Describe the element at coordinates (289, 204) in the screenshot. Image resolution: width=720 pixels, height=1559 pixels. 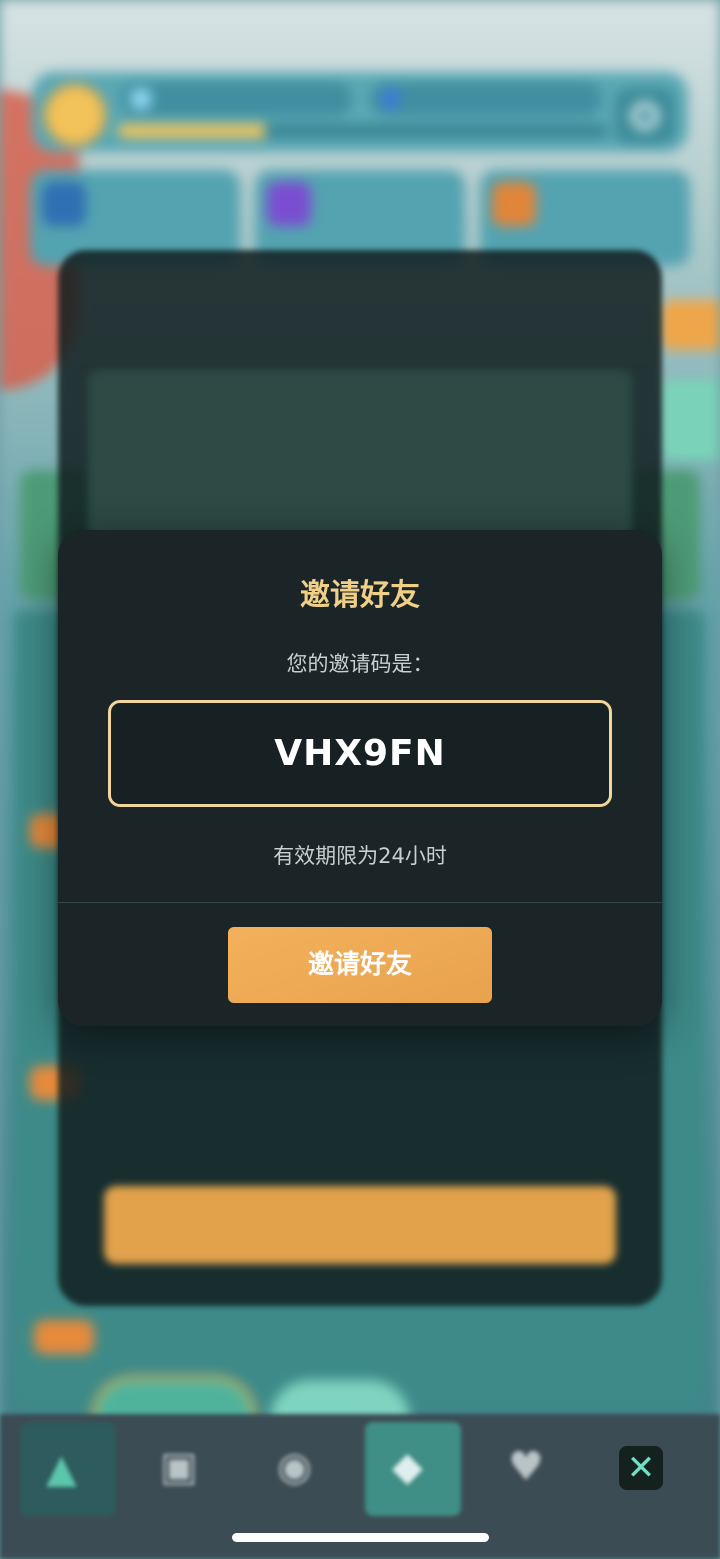
I see `feature-card-2-icon` at that location.